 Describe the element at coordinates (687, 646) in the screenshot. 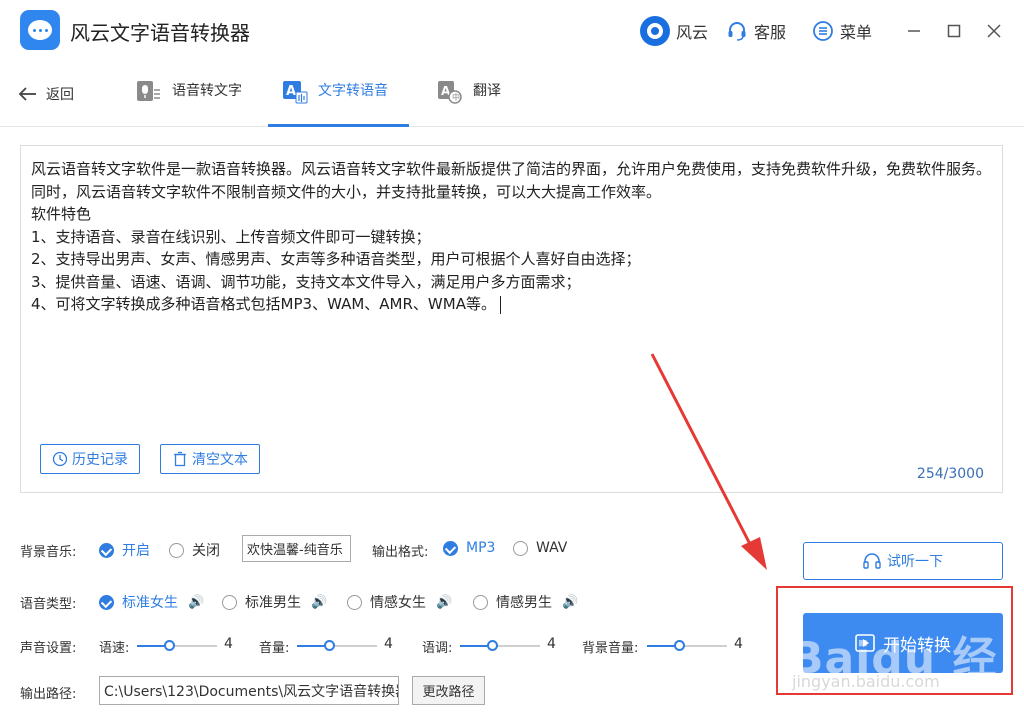

I see `bg-volume-slider` at that location.